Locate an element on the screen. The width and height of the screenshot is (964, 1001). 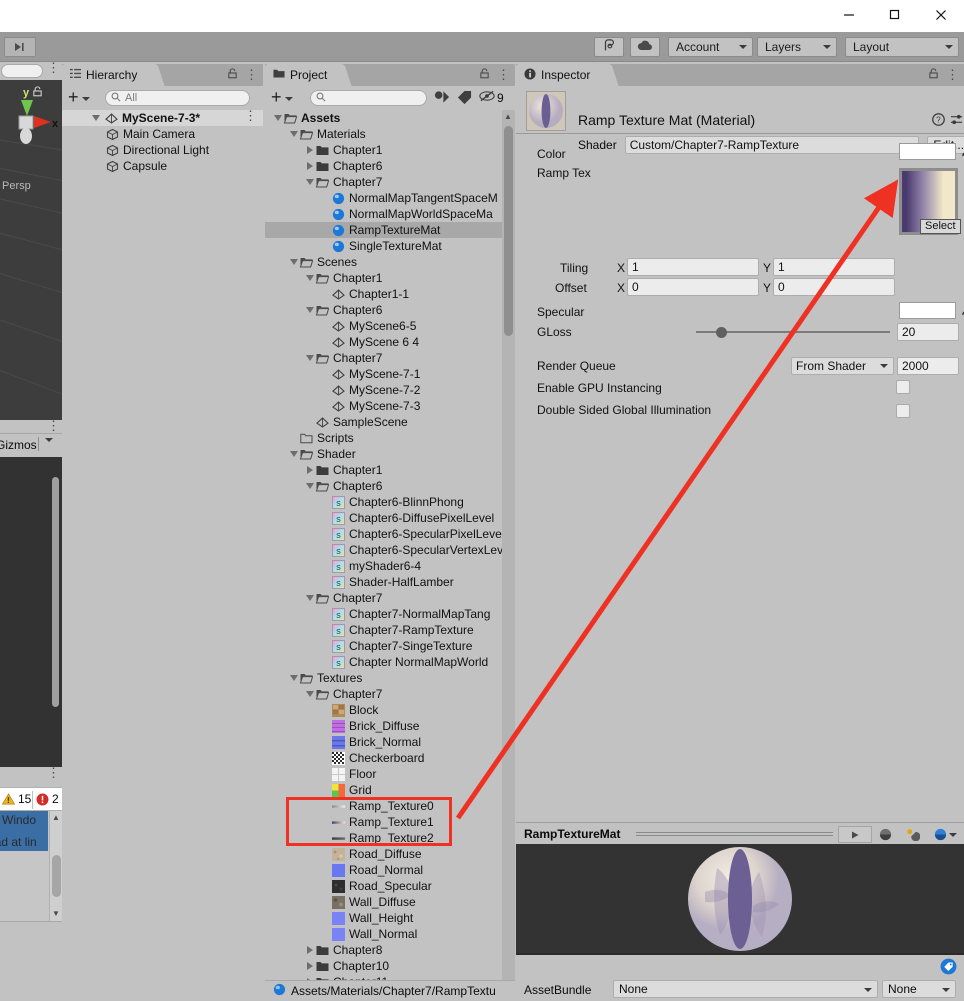
scroll-down-arrow-icon: ▼ is located at coordinates (56, 913).